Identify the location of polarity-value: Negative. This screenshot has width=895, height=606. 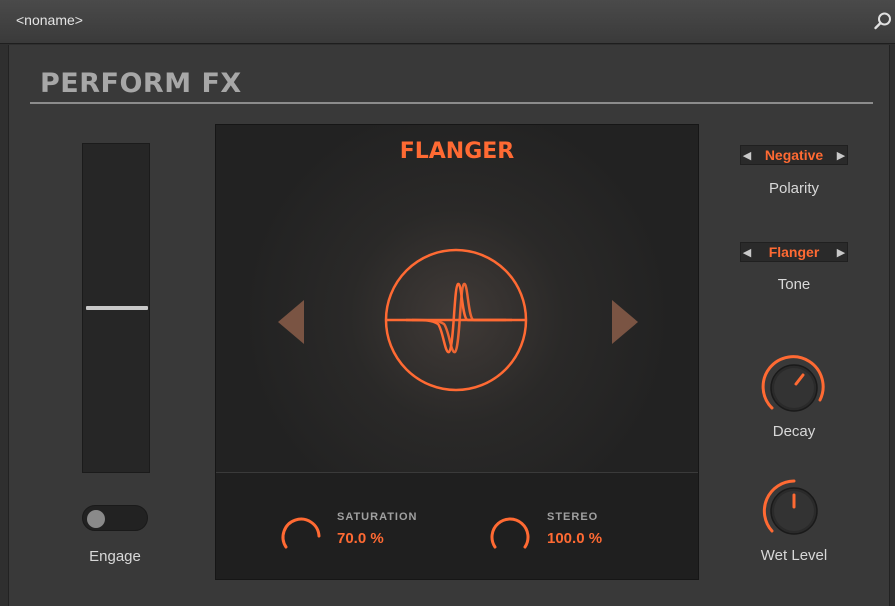
(794, 155).